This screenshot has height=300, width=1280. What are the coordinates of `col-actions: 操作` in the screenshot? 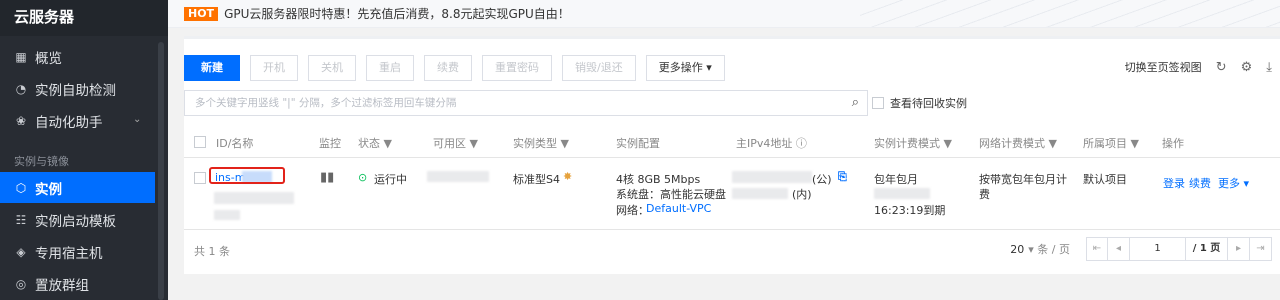 It's located at (1173, 143).